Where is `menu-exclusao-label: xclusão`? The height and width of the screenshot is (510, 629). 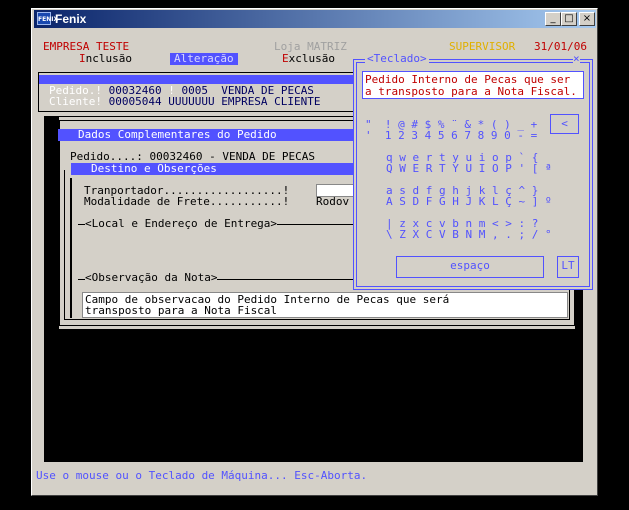 menu-exclusao-label: xclusão is located at coordinates (311, 58).